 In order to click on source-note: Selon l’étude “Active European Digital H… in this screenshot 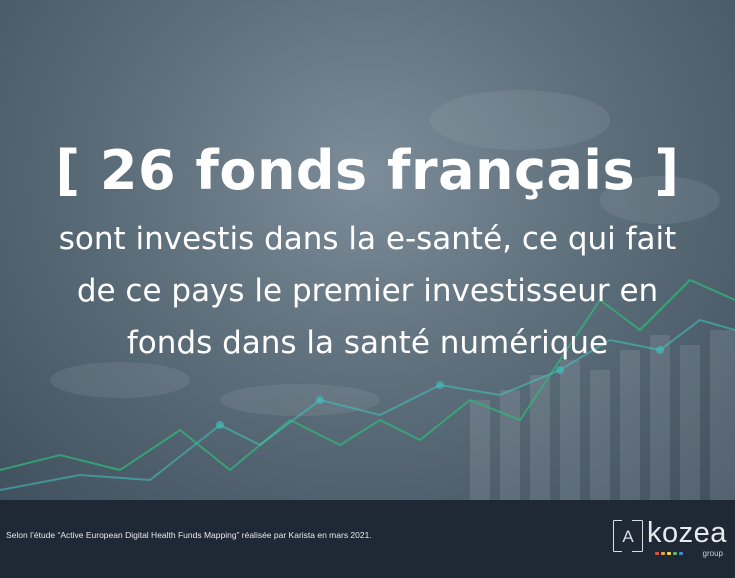, I will do `click(189, 535)`.